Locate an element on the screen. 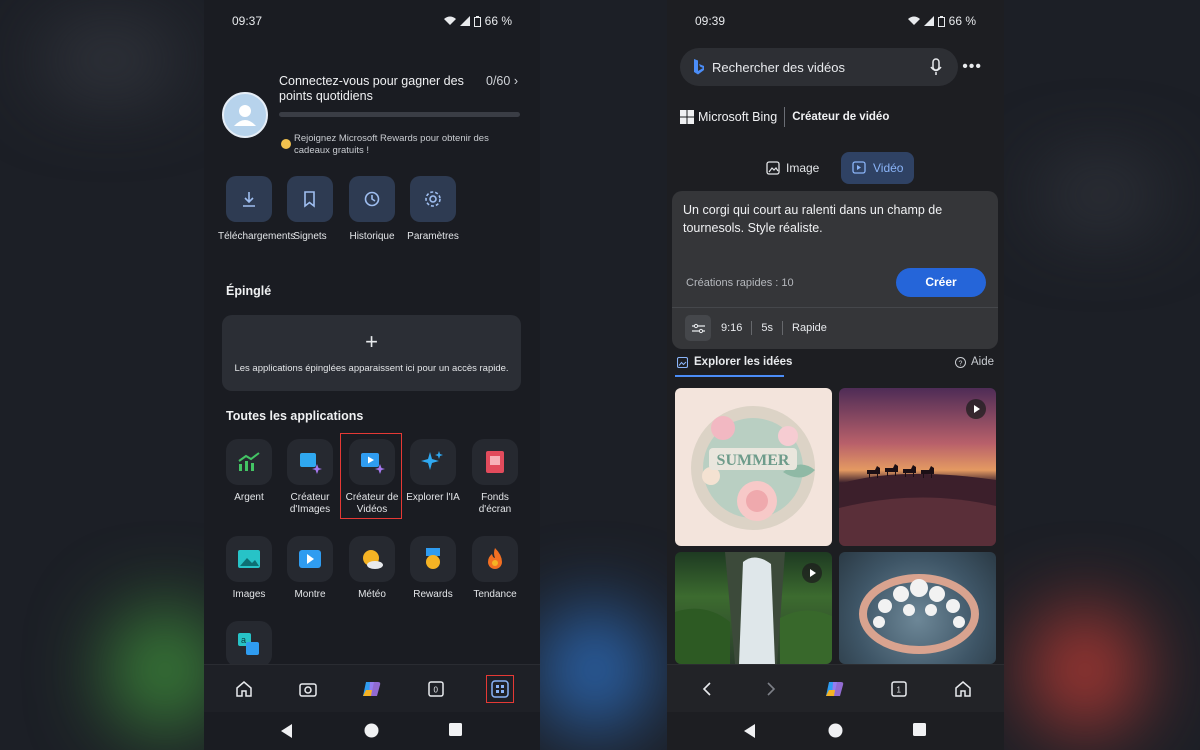 The height and width of the screenshot is (750, 1200). sparkle-icon is located at coordinates (433, 462).